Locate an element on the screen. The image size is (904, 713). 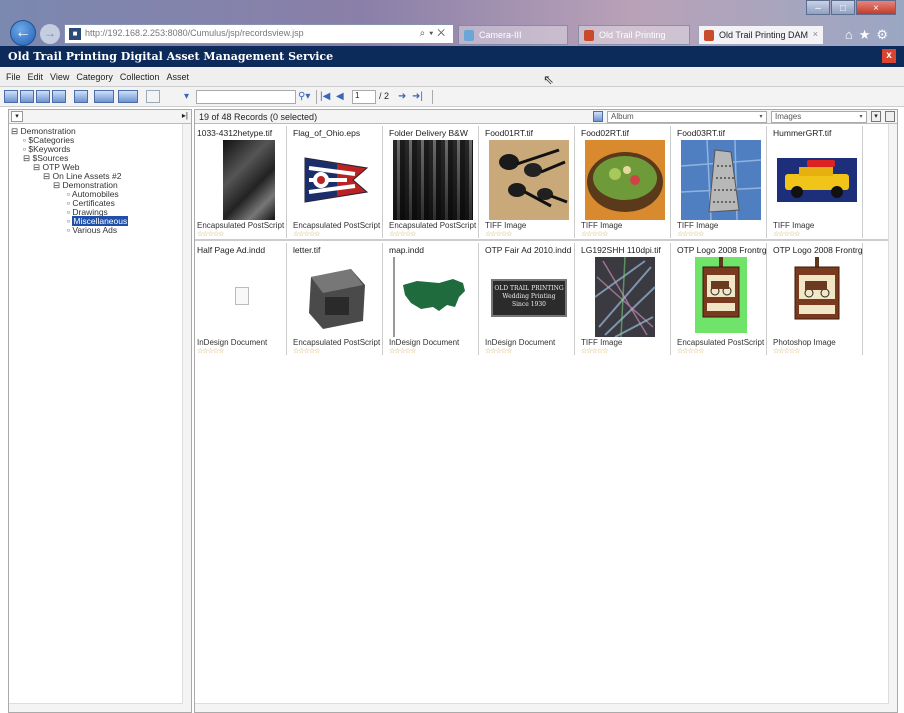
salad-bowl-image is located at coordinates (625, 180).